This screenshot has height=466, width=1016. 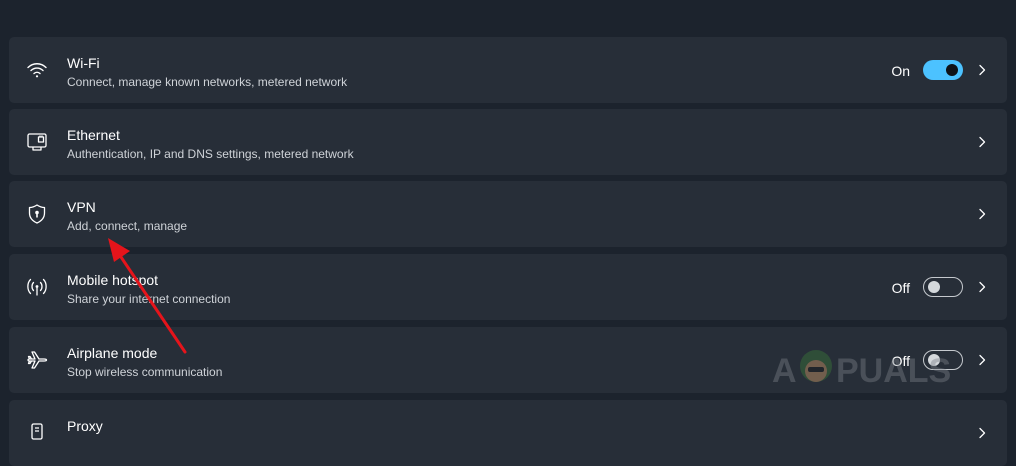 What do you see at coordinates (37, 70) in the screenshot?
I see `wifi-icon` at bounding box center [37, 70].